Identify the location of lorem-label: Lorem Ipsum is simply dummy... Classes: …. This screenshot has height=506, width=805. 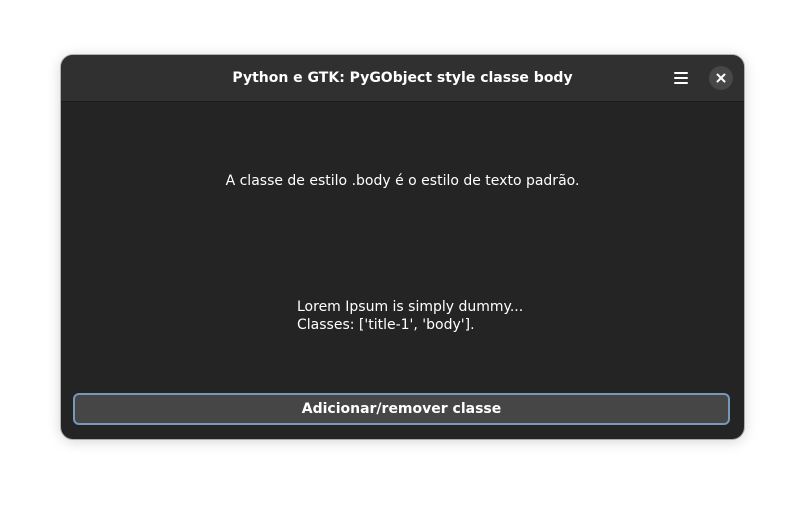
(410, 316).